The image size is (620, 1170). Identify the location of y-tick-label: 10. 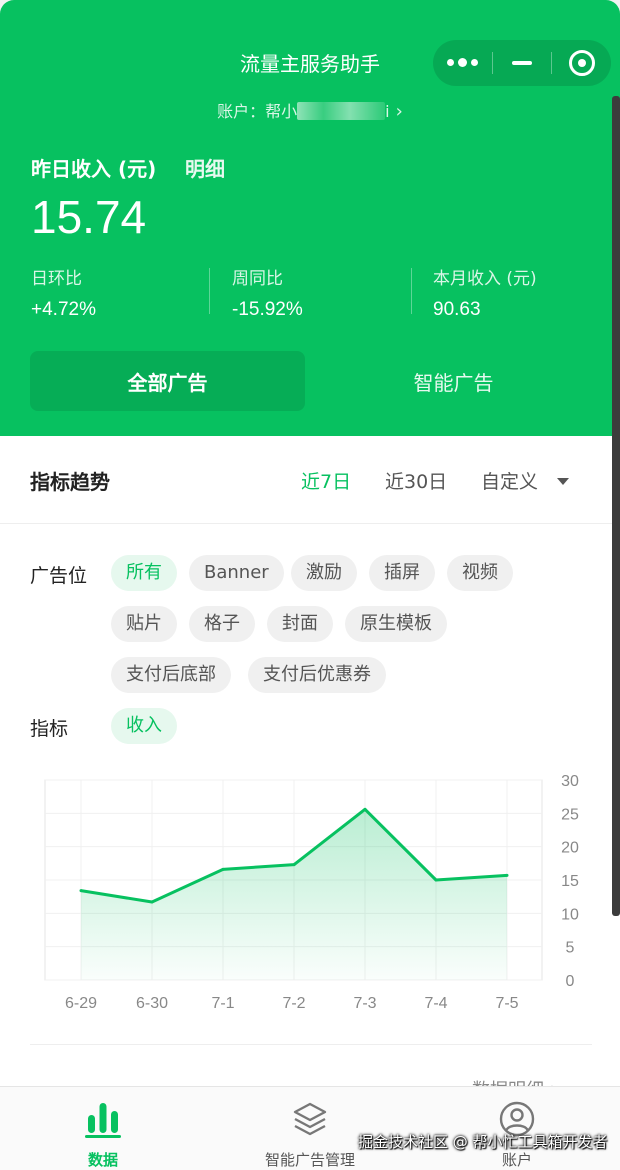
(570, 914).